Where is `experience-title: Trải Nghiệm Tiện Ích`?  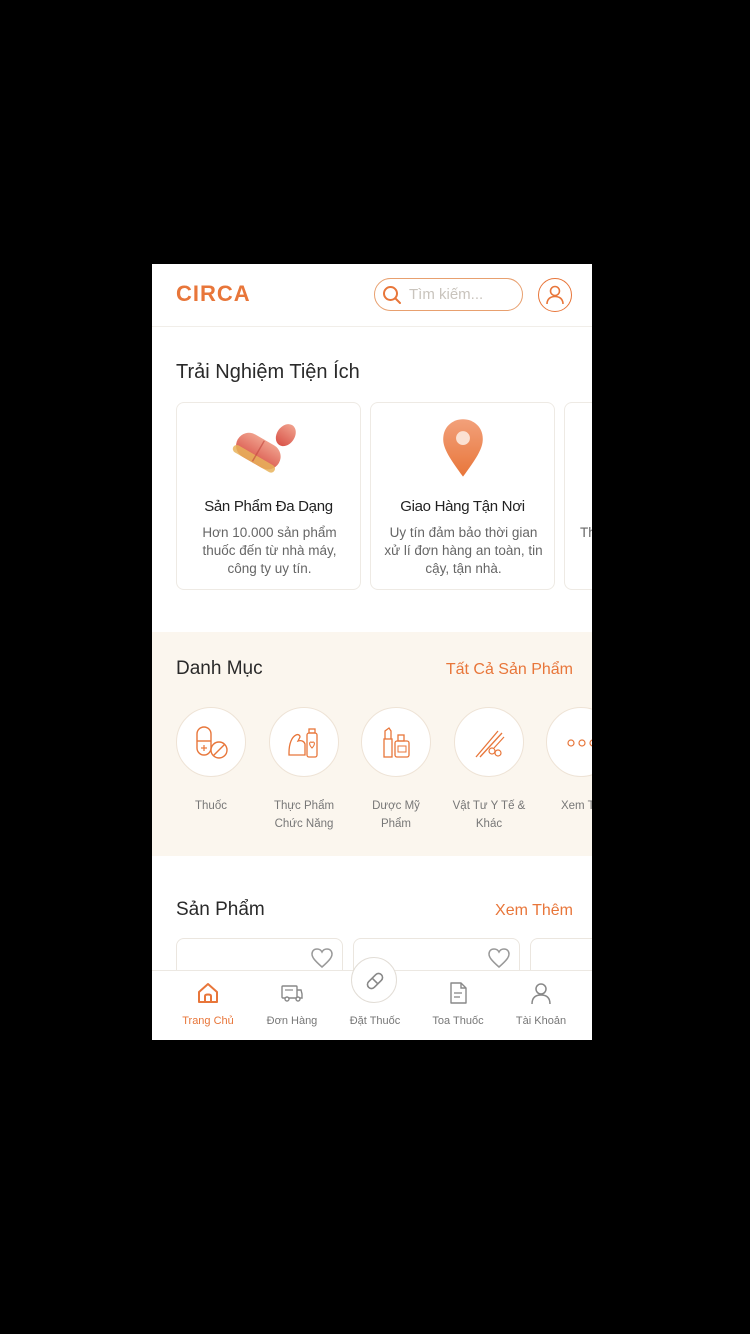 experience-title: Trải Nghiệm Tiện Ích is located at coordinates (268, 372).